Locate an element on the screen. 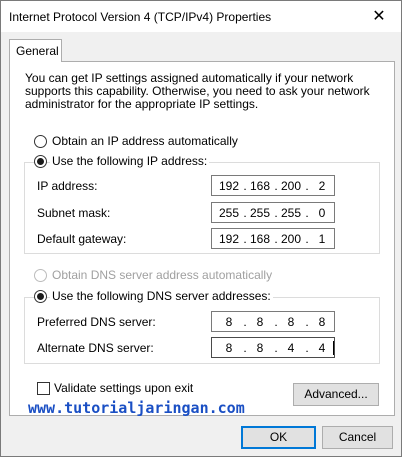 This screenshot has width=402, height=457. ip-octet-1: 192 is located at coordinates (229, 186).